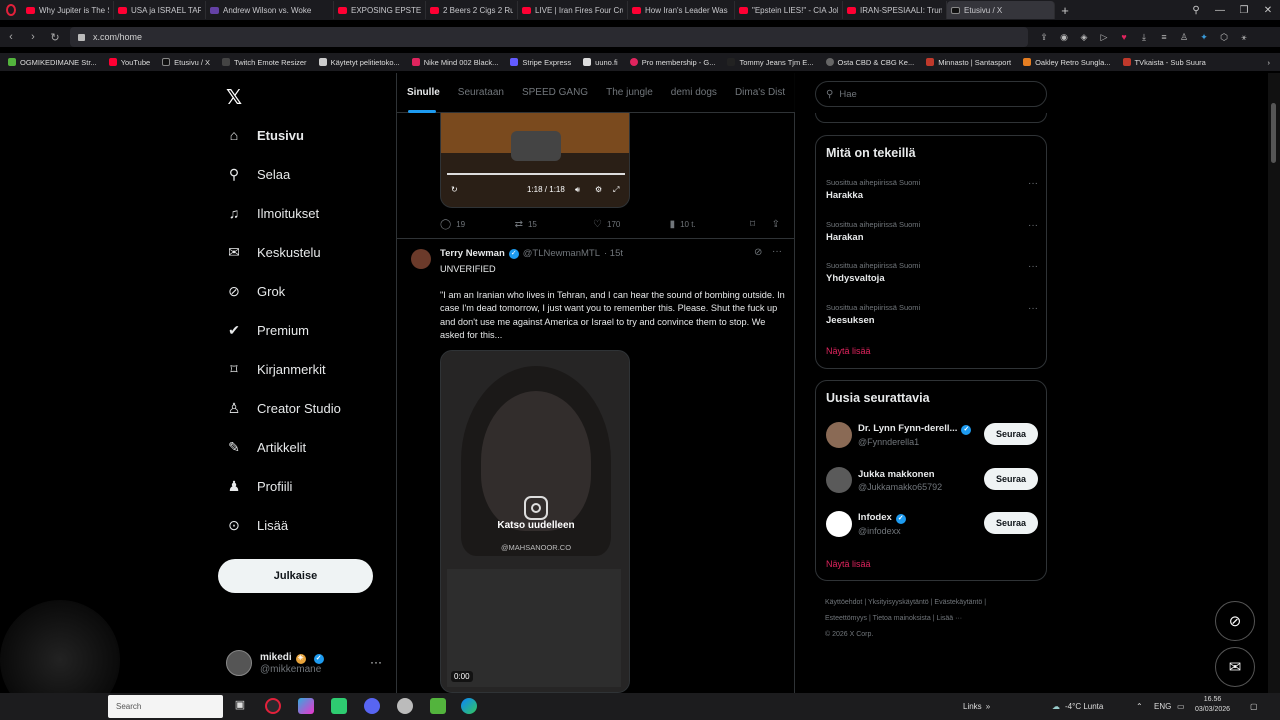 This screenshot has width=1280, height=720. What do you see at coordinates (481, 92) in the screenshot?
I see `tab-following: Seurataan` at bounding box center [481, 92].